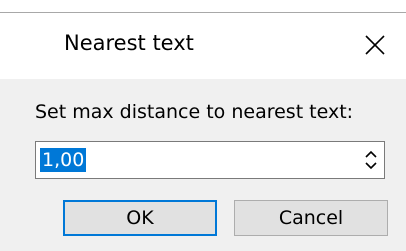  Describe the element at coordinates (129, 43) in the screenshot. I see `dialog-title: Nearest text` at that location.